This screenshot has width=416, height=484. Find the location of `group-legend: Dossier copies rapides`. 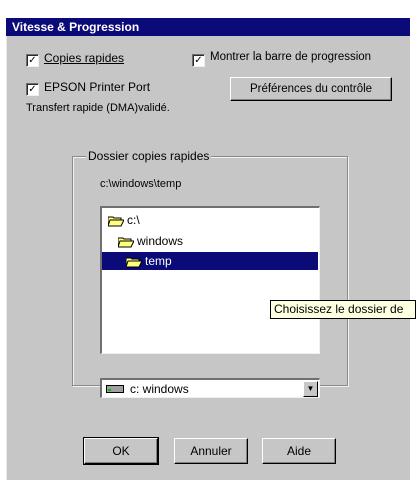

group-legend: Dossier copies rapides is located at coordinates (149, 156).